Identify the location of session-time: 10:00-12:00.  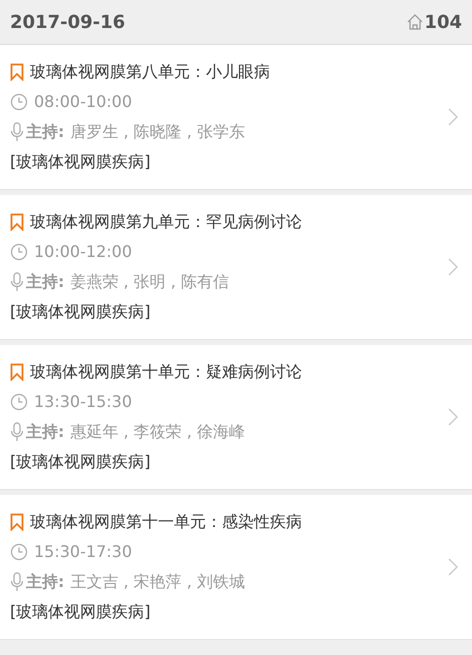
(83, 252).